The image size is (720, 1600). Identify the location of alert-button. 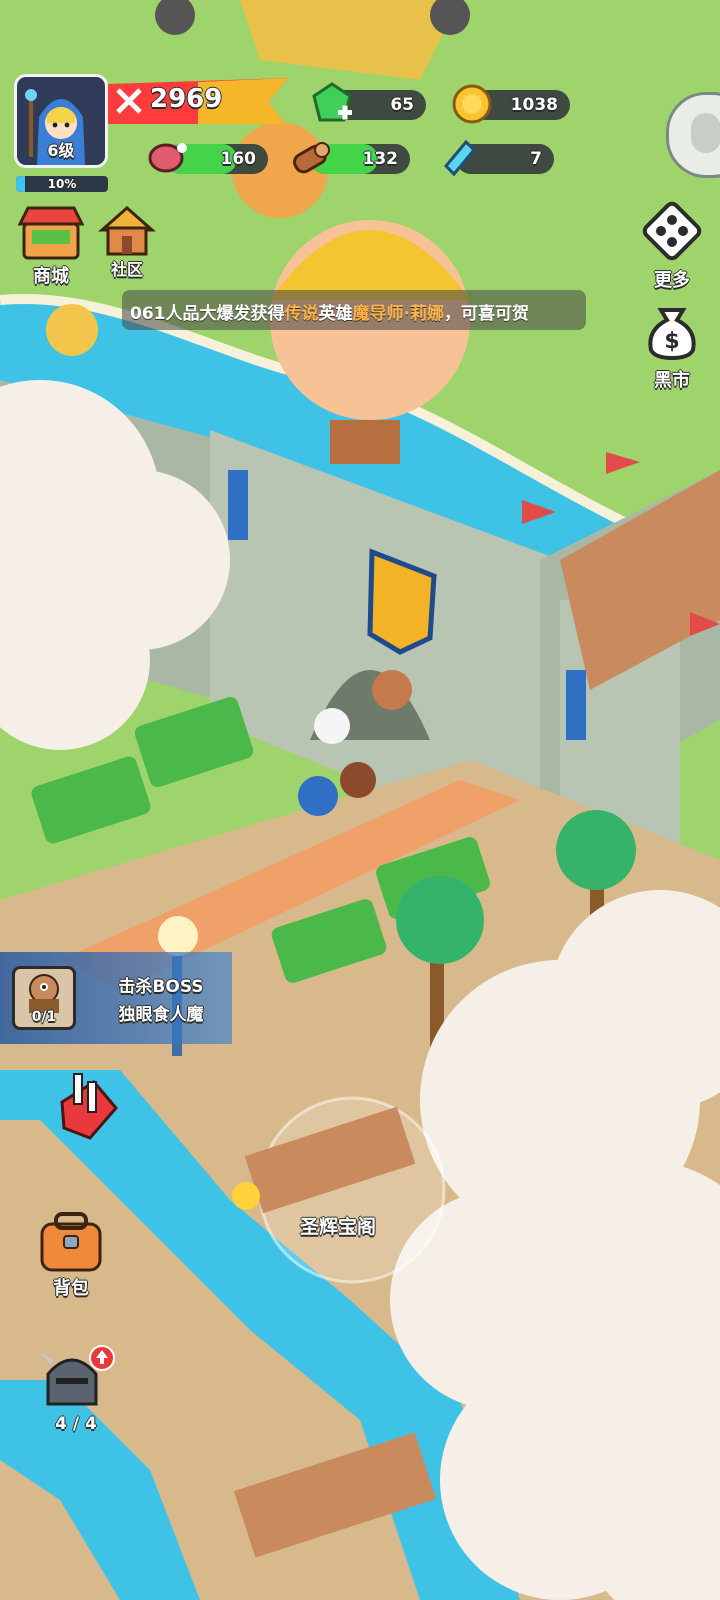
(89, 1108).